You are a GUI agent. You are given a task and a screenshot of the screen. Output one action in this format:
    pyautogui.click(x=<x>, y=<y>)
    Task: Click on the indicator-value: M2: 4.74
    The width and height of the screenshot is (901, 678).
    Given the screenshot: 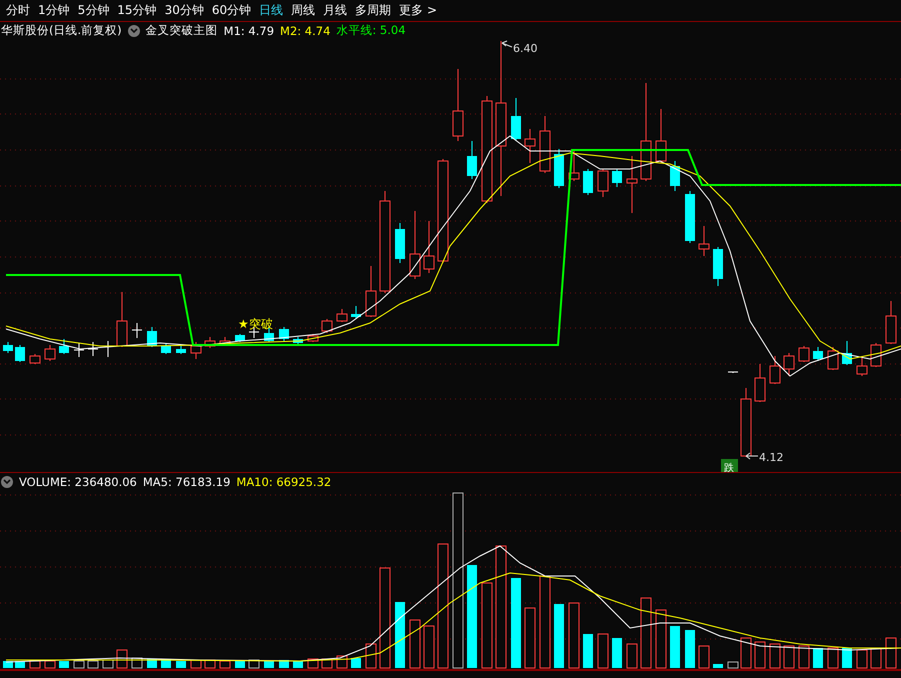 What is the action you would take?
    pyautogui.click(x=305, y=31)
    